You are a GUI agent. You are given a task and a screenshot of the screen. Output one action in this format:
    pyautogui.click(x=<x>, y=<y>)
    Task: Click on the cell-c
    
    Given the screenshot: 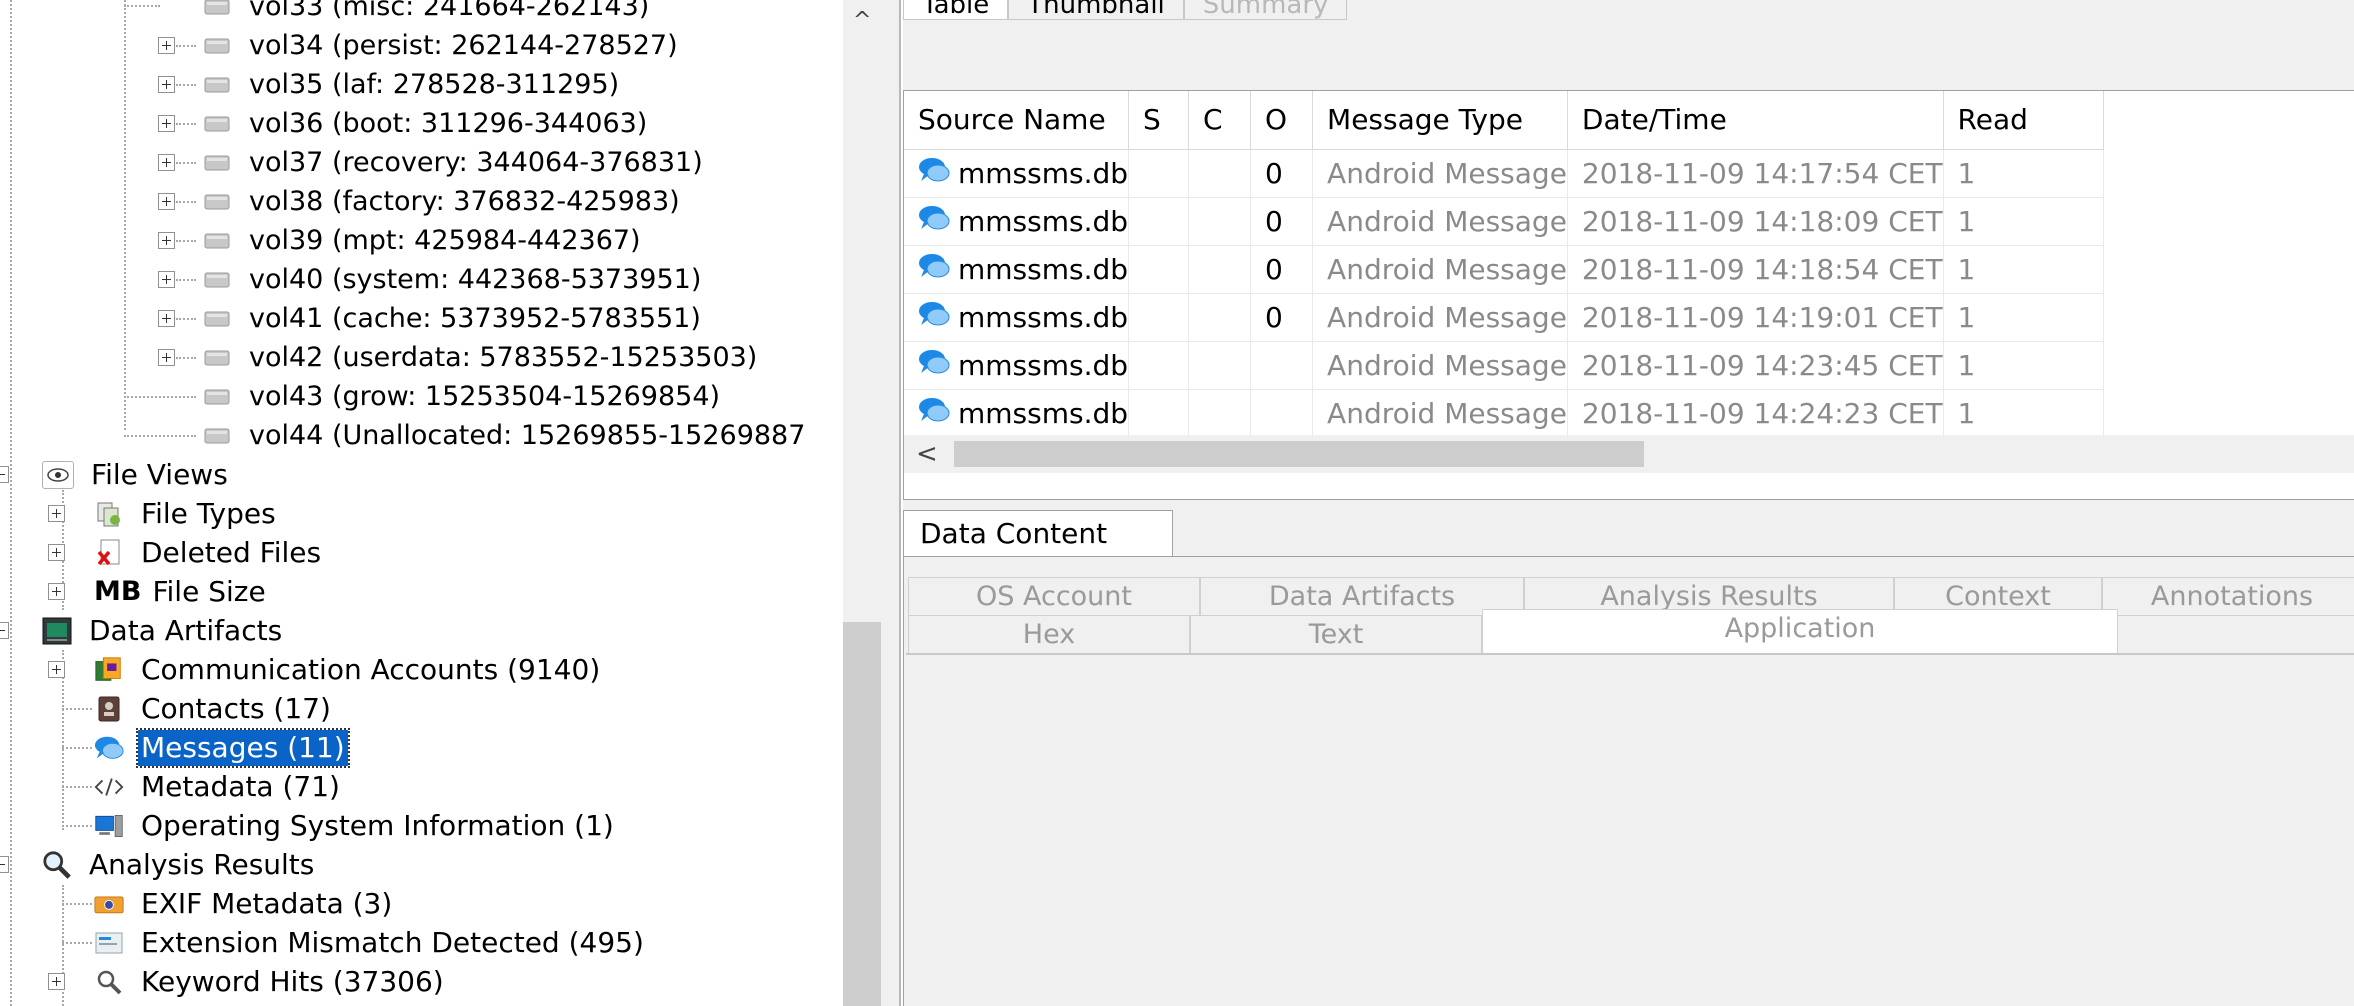 What is the action you would take?
    pyautogui.click(x=1220, y=413)
    